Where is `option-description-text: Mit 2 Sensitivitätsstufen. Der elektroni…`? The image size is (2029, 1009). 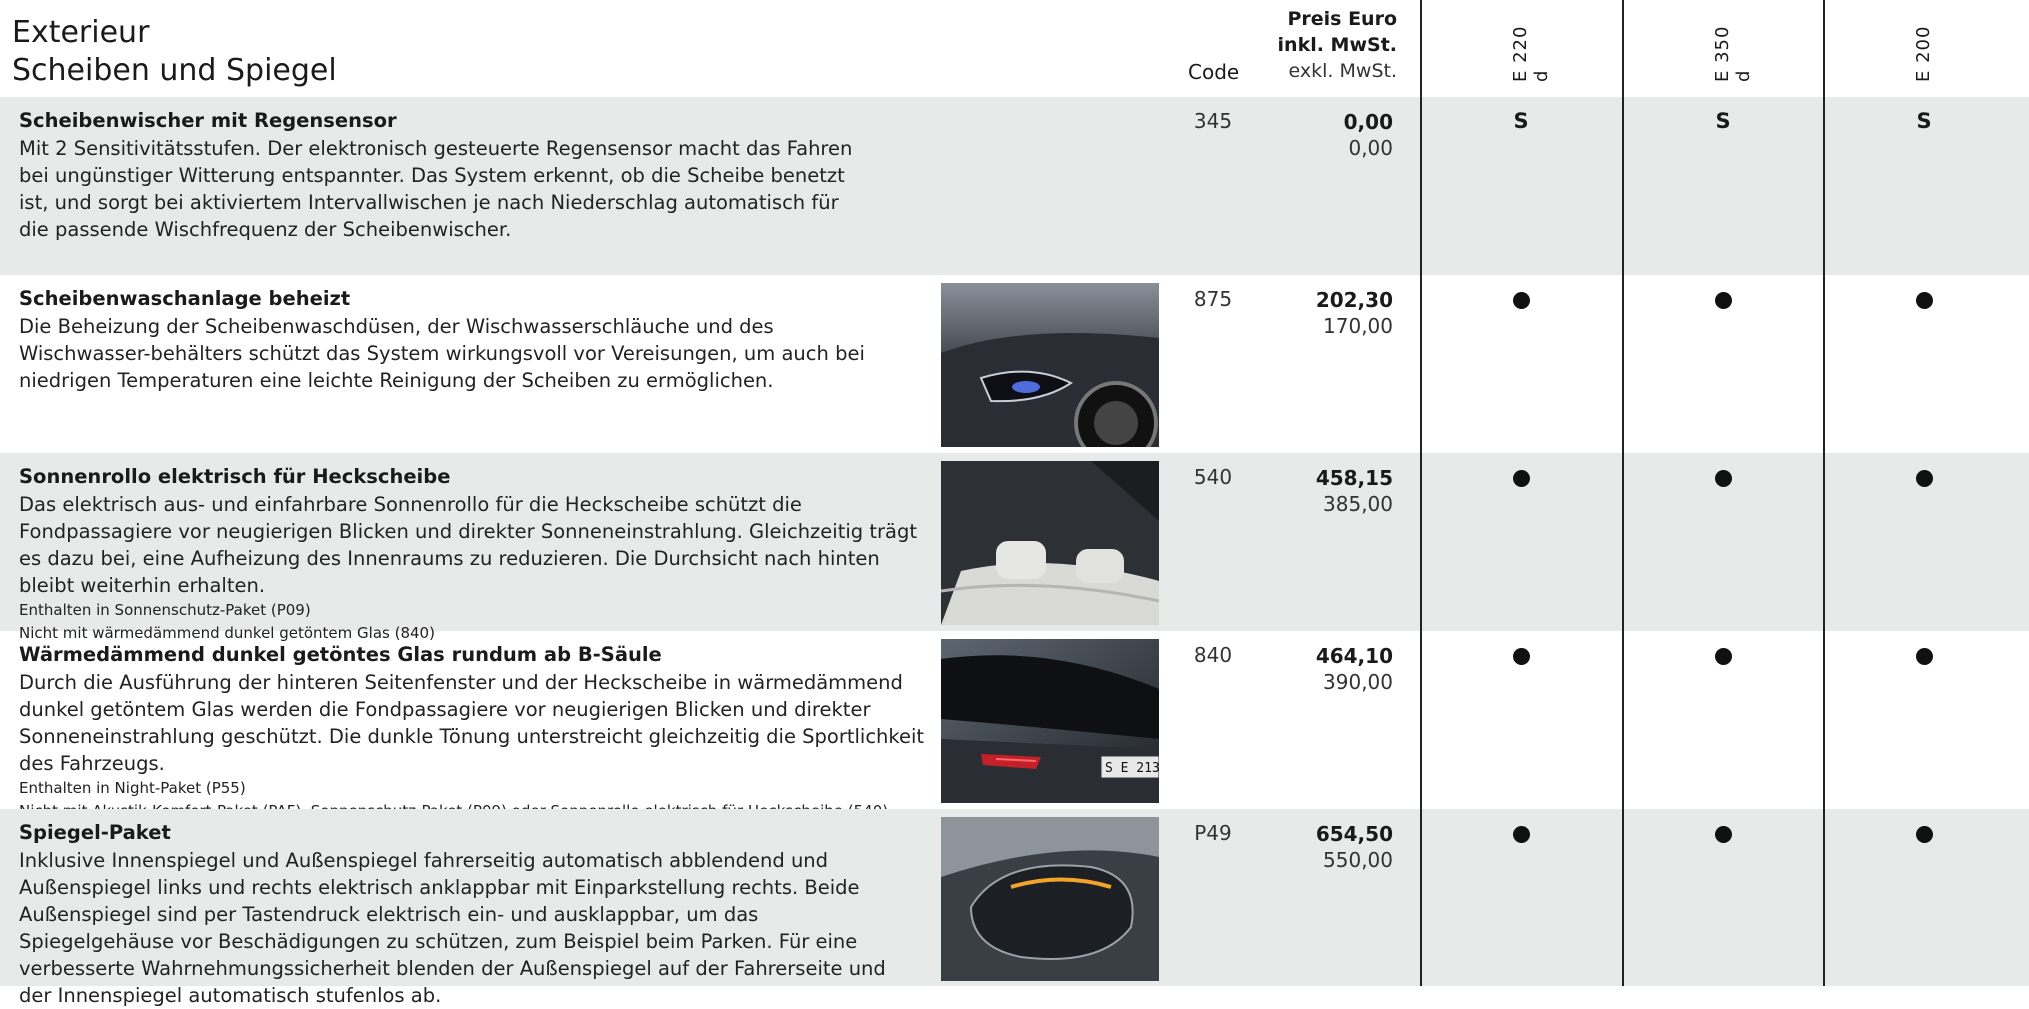
option-description-text: Mit 2 Sensitivitätsstufen. Der elektroni… is located at coordinates (436, 189).